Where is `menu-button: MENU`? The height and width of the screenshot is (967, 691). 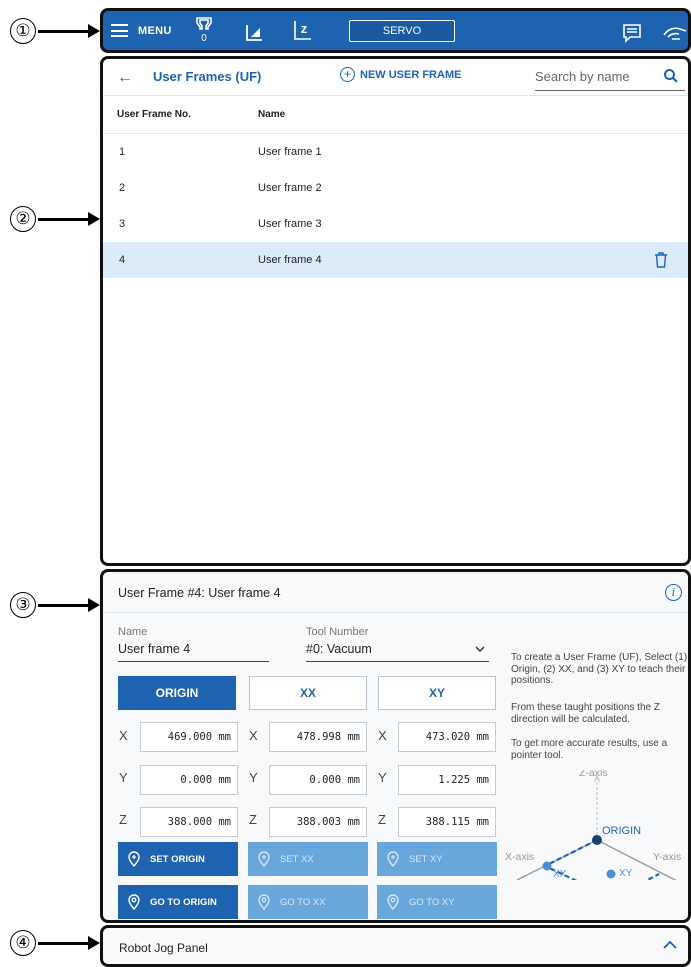 menu-button: MENU is located at coordinates (141, 30).